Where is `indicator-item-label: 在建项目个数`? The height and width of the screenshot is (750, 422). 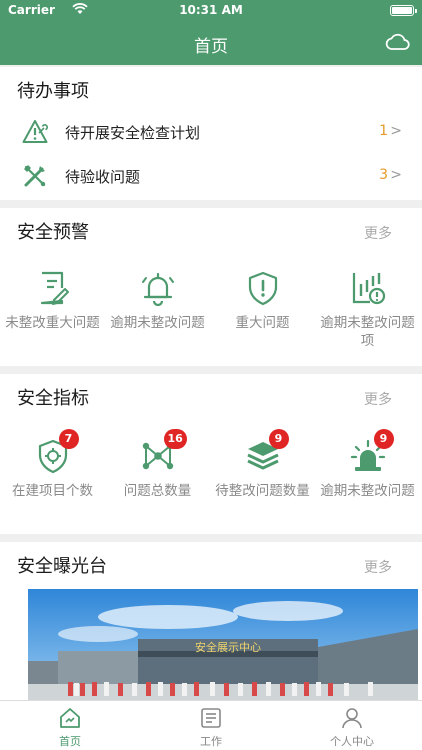 indicator-item-label: 在建项目个数 is located at coordinates (52, 491).